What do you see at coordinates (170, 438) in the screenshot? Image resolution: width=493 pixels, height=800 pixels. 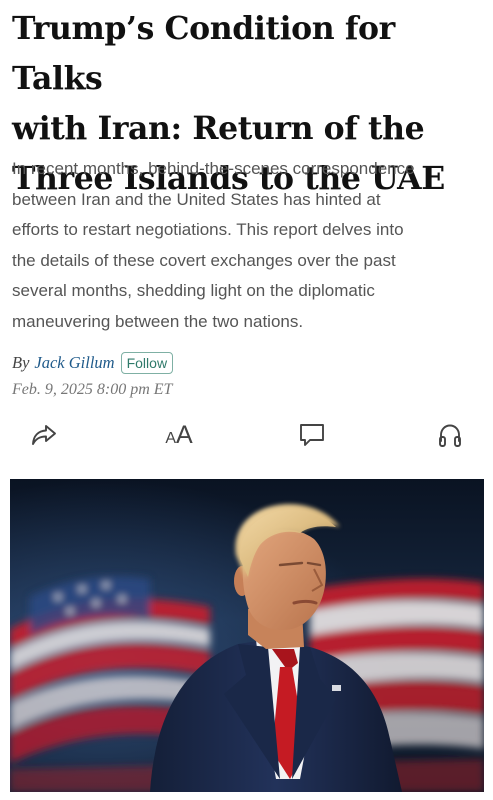 I see `text-size-small-a: A` at bounding box center [170, 438].